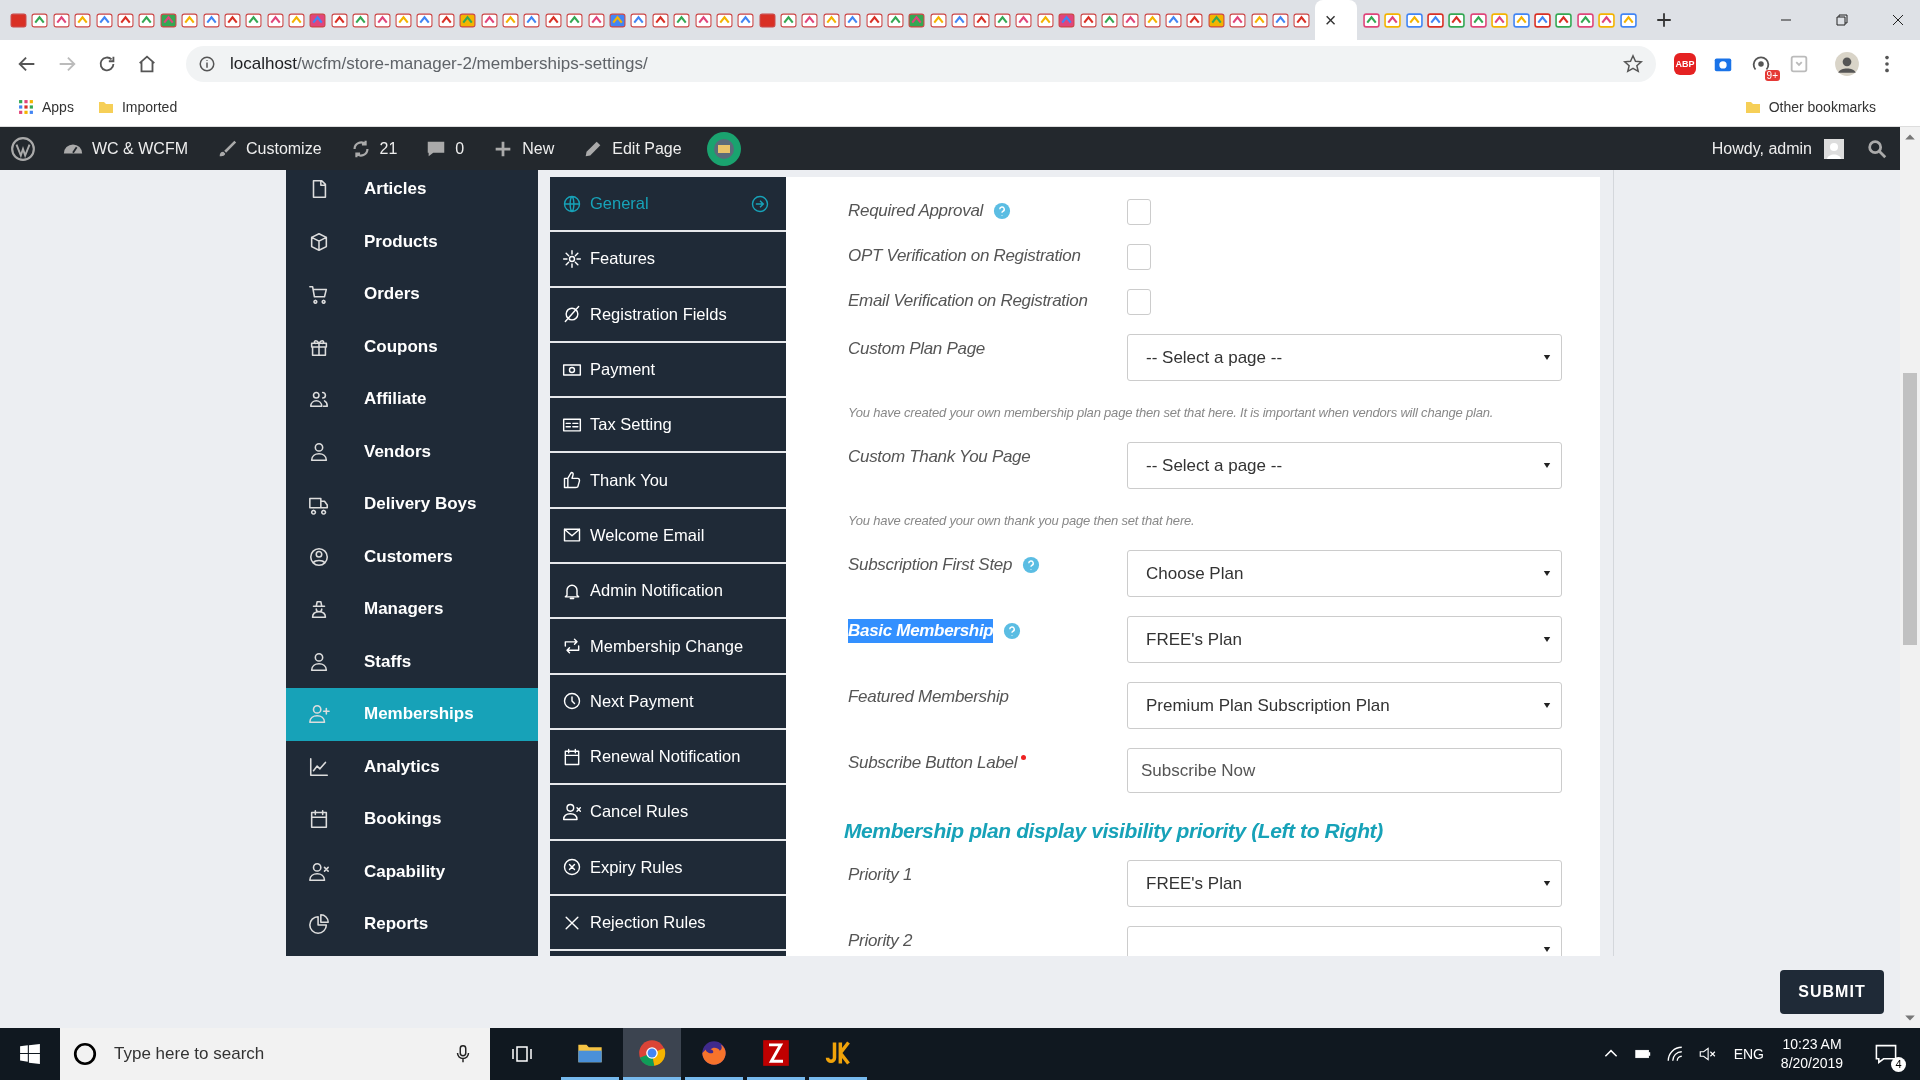 This screenshot has height=1080, width=1920. What do you see at coordinates (46, 107) in the screenshot?
I see `bookmark-link: Apps` at bounding box center [46, 107].